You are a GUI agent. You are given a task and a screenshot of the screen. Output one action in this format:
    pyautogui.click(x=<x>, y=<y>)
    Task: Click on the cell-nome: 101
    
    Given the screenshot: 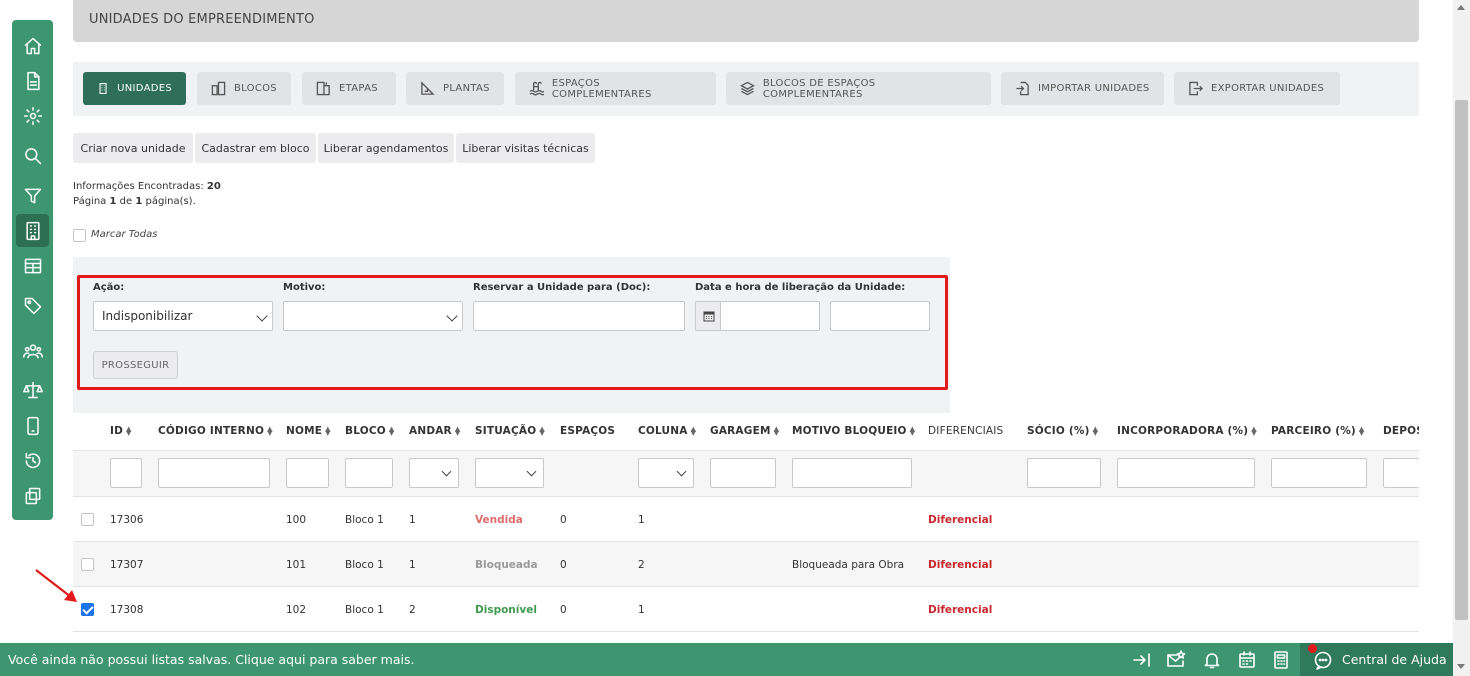 What is the action you would take?
    pyautogui.click(x=296, y=565)
    